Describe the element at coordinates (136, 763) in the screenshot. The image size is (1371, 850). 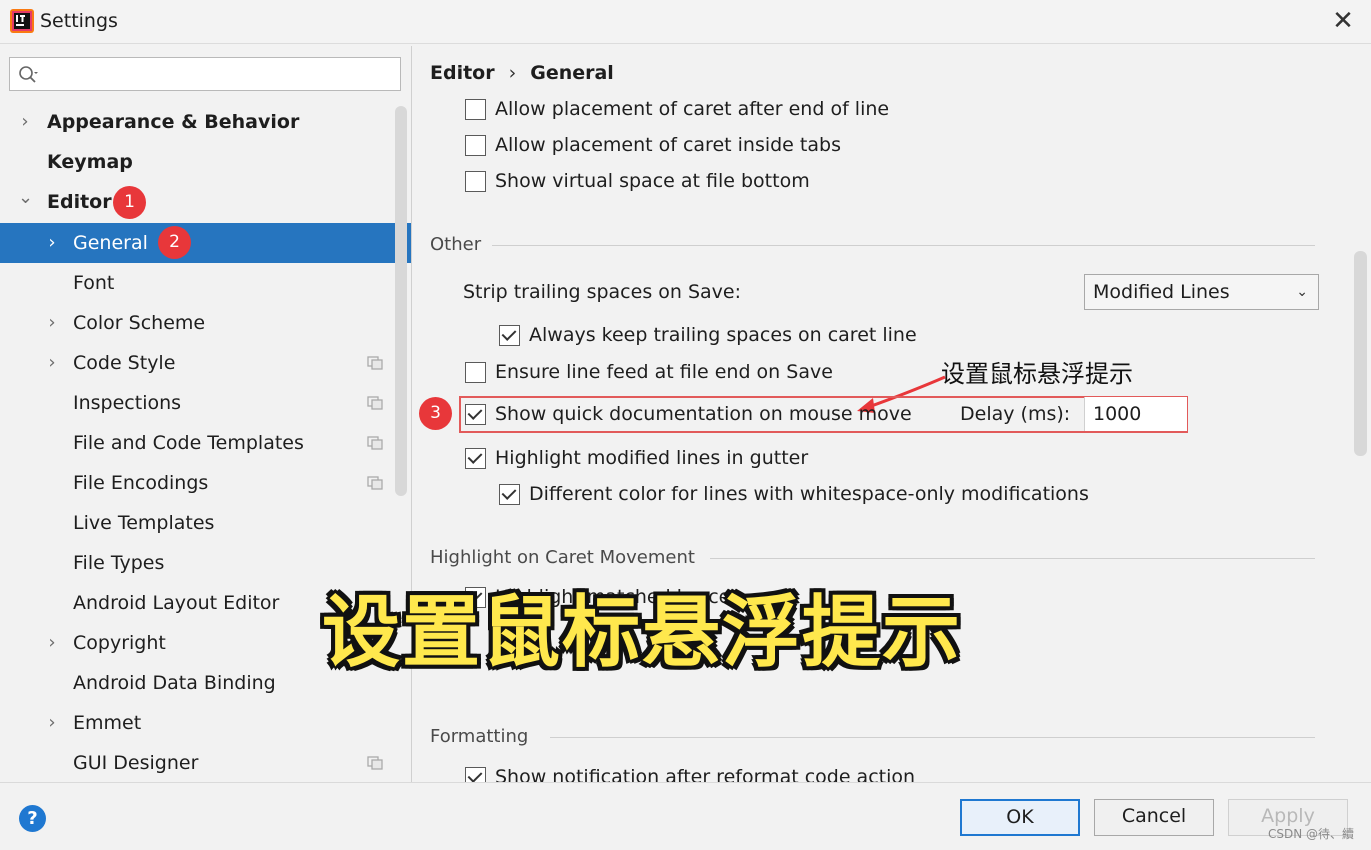
I see `sidebar-item-label: GUI Designer` at that location.